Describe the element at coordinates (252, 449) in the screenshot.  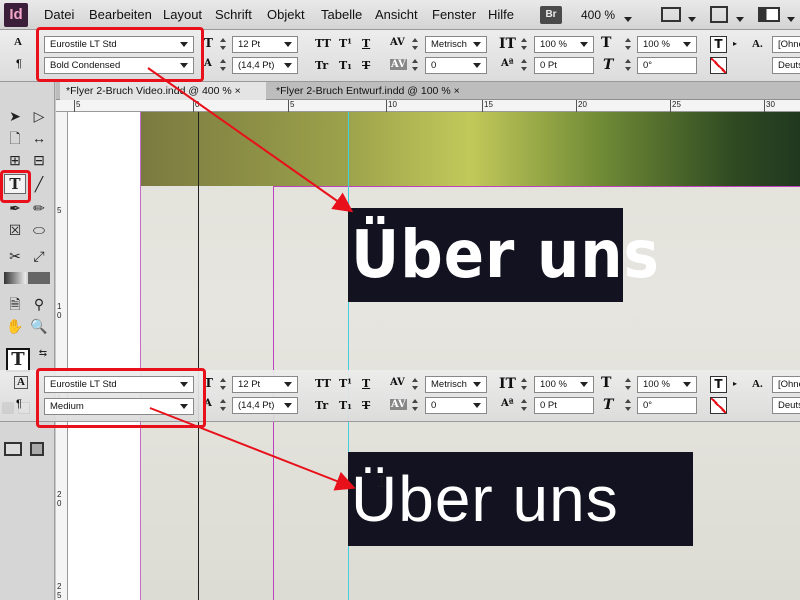
I see `arrow-to-medium-heading` at that location.